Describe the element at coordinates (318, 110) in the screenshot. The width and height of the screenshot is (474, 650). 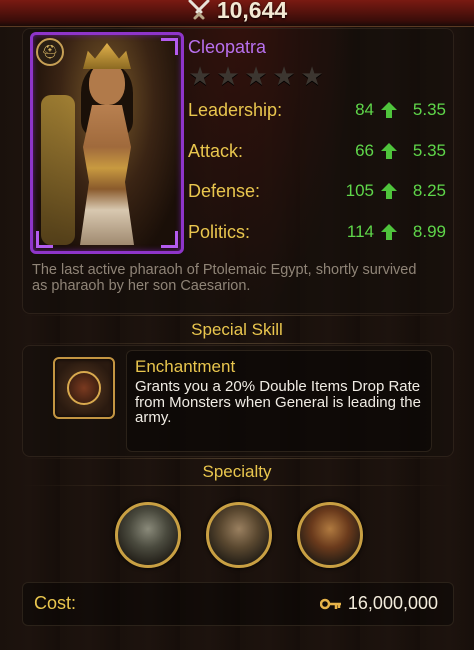
I see `stat-leadership: Leadership: 84 5.35` at that location.